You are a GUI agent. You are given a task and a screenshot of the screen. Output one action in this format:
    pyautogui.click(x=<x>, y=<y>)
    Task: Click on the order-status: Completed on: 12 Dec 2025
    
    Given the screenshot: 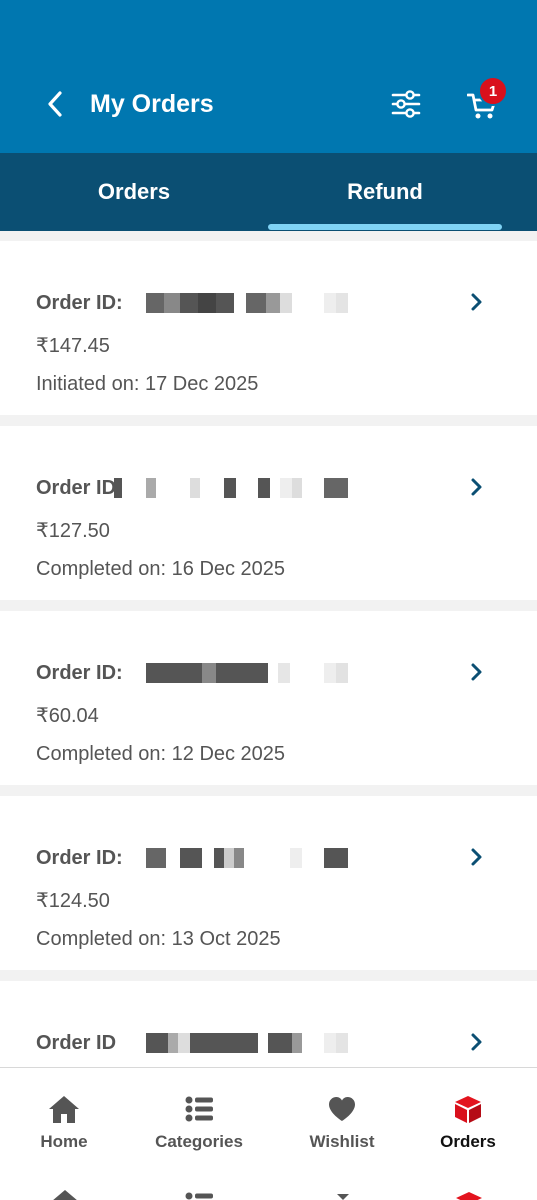 What is the action you would take?
    pyautogui.click(x=161, y=754)
    